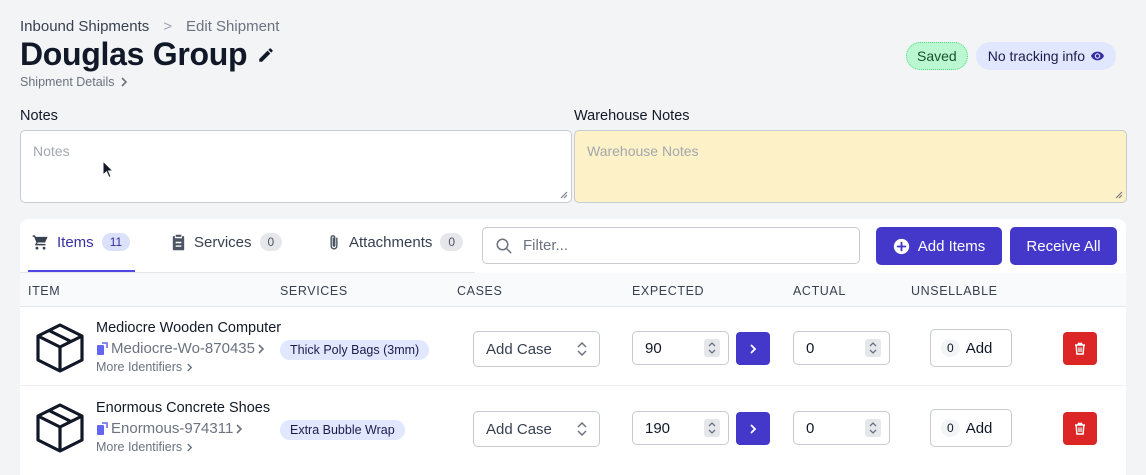 Image resolution: width=1146 pixels, height=475 pixels. Describe the element at coordinates (223, 242) in the screenshot. I see `tab-services-label: Services` at that location.